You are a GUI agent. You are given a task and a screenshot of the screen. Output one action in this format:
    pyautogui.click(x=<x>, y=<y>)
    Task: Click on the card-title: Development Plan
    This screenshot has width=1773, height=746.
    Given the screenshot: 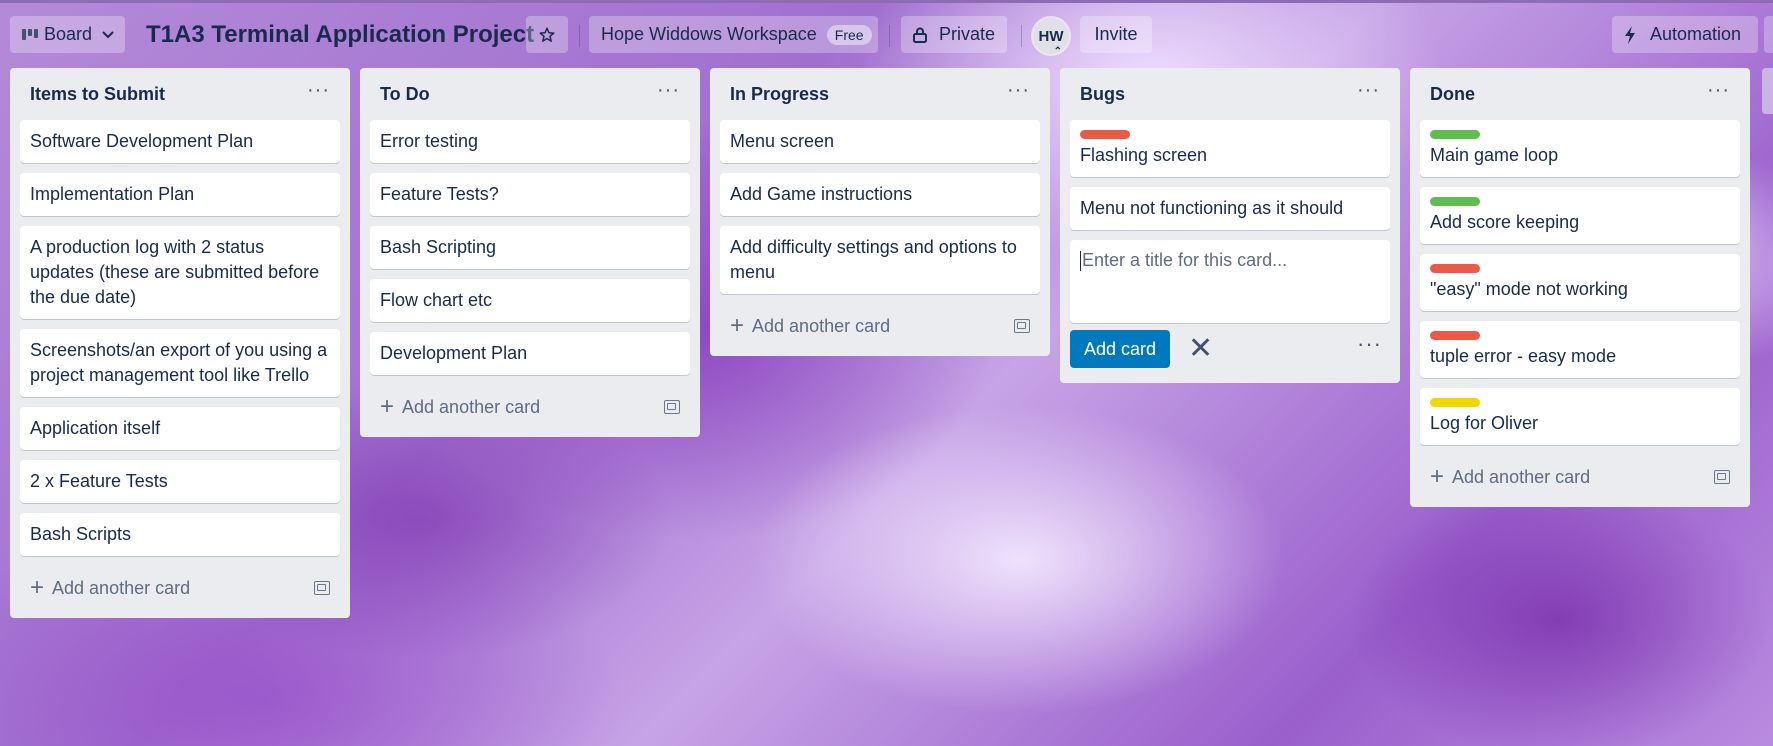 What is the action you would take?
    pyautogui.click(x=454, y=353)
    